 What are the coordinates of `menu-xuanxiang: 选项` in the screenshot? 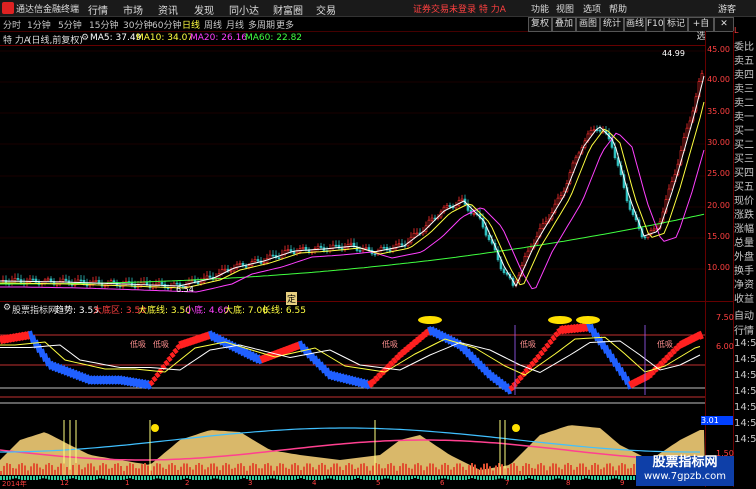 It's located at (592, 8).